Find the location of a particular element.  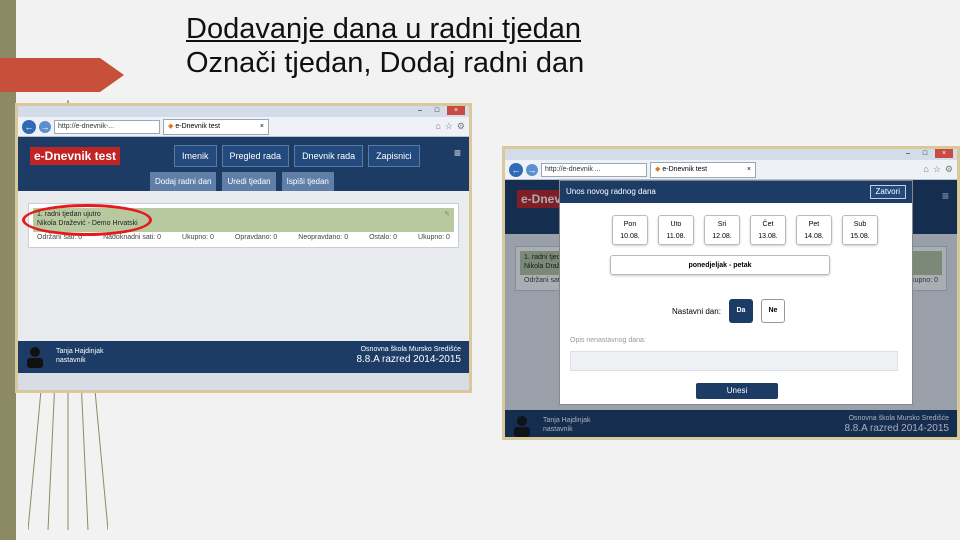

day-button-pet: Pet 14.08. is located at coordinates (814, 230).